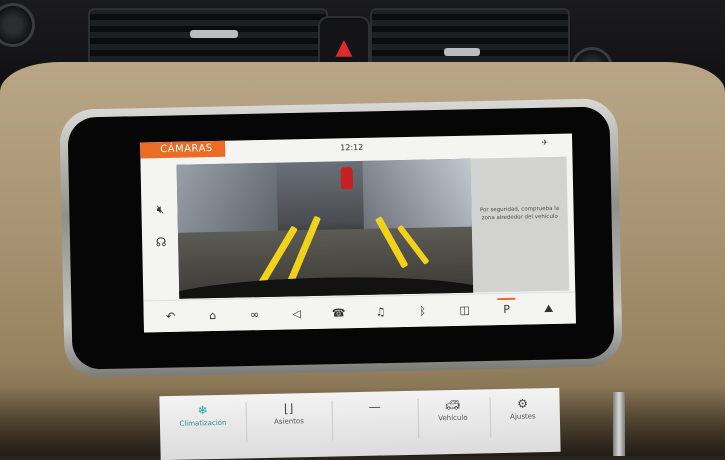  What do you see at coordinates (227, 198) in the screenshot?
I see `garage-wall-left` at bounding box center [227, 198].